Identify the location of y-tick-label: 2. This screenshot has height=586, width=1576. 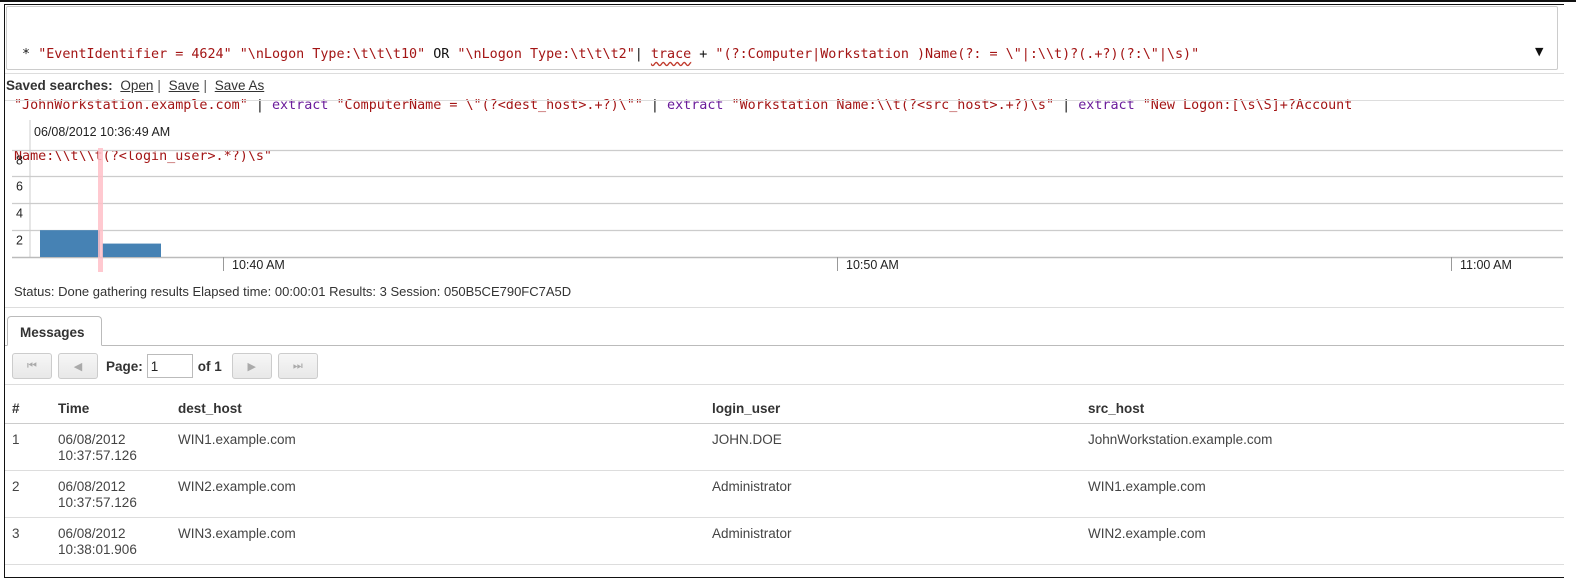
(19, 241).